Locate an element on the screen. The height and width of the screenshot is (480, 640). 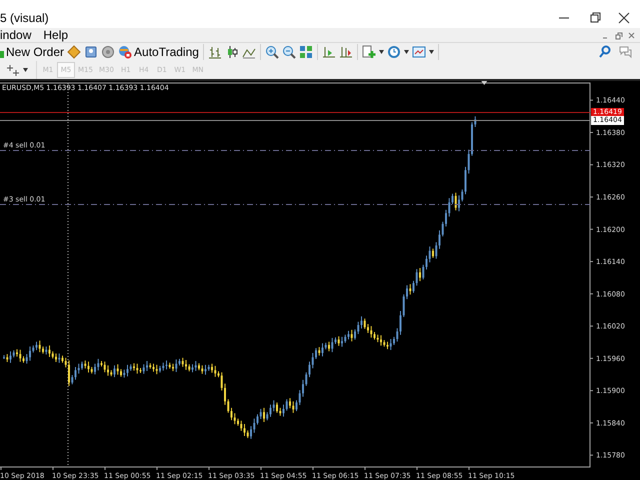
chart-shift-icon is located at coordinates (345, 52).